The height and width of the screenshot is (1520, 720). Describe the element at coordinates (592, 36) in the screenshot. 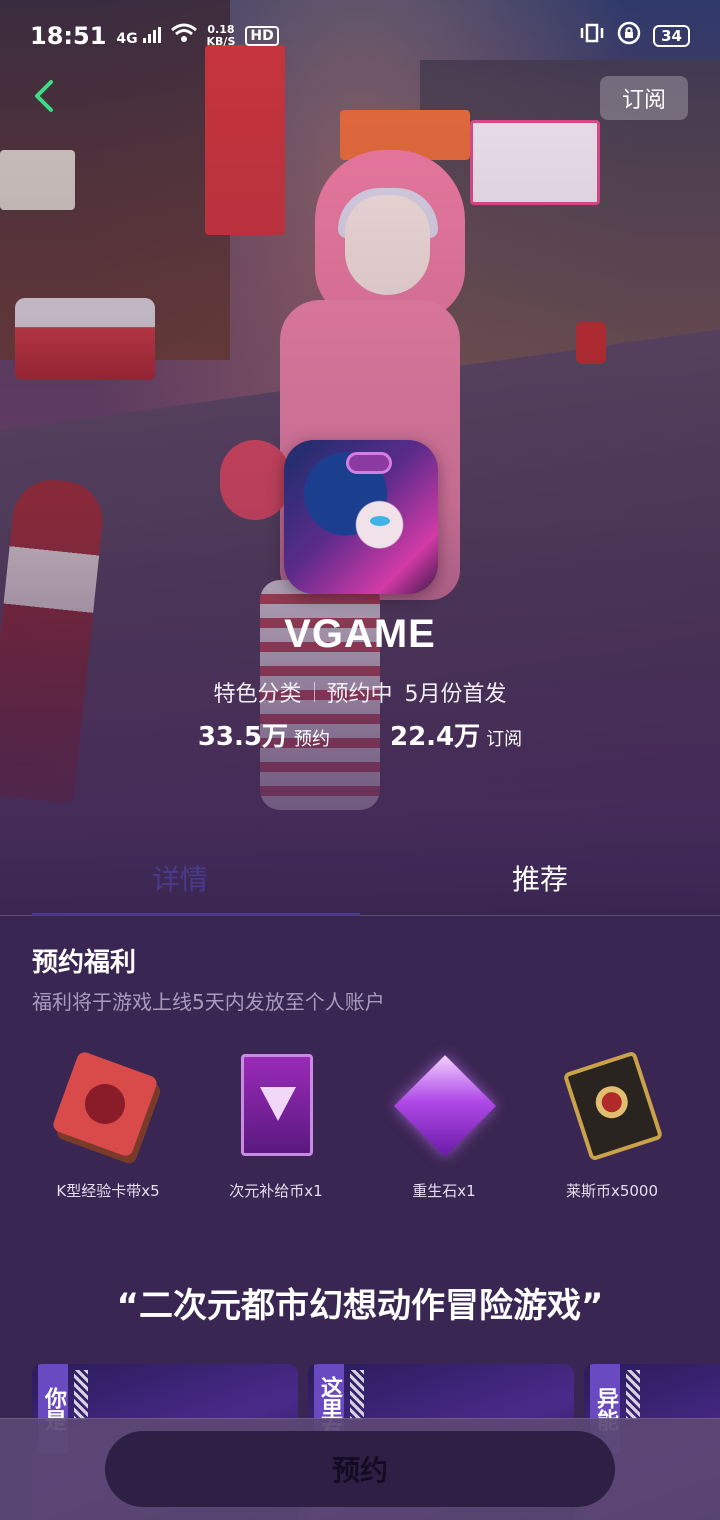

I see `vibrate-icon` at that location.